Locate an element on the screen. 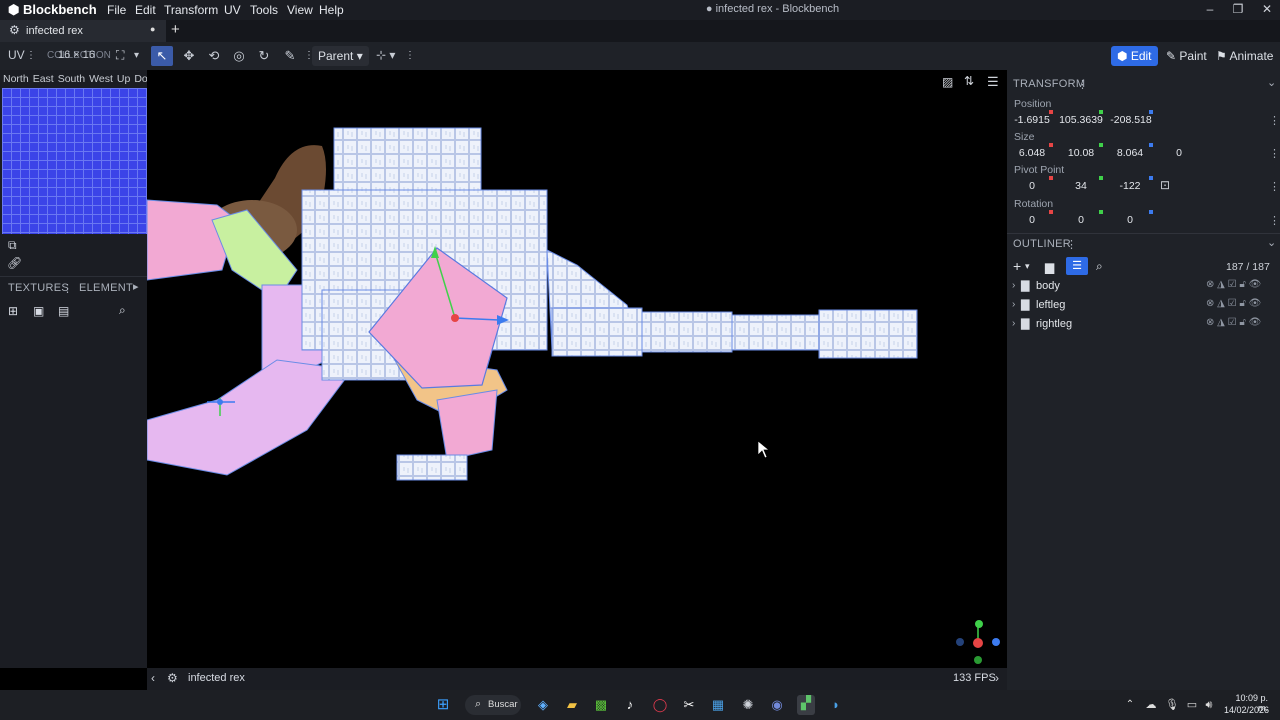 This screenshot has height=720, width=1280. panel-chevron-icon: ▸ is located at coordinates (136, 286).